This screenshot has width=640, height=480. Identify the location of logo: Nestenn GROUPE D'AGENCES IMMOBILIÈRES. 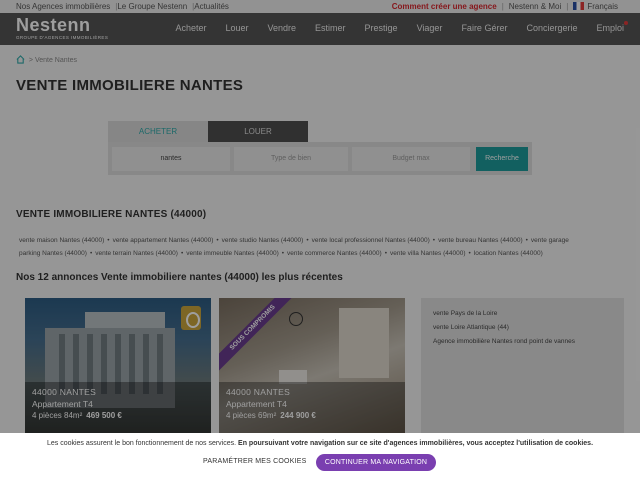
(62, 28).